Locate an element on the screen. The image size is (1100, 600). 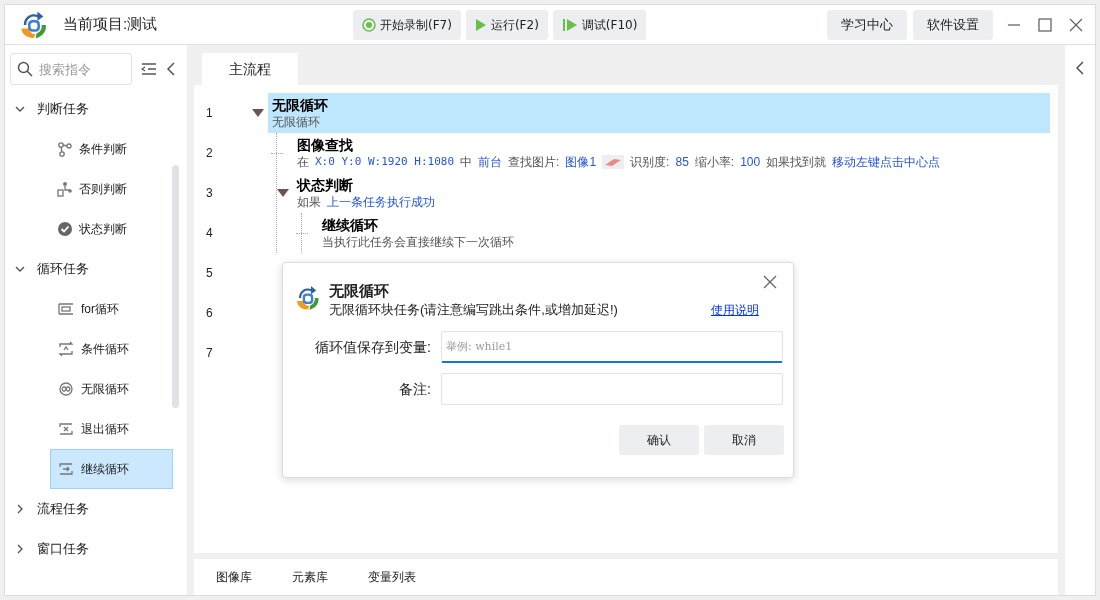
description-text: 识别度: is located at coordinates (650, 162).